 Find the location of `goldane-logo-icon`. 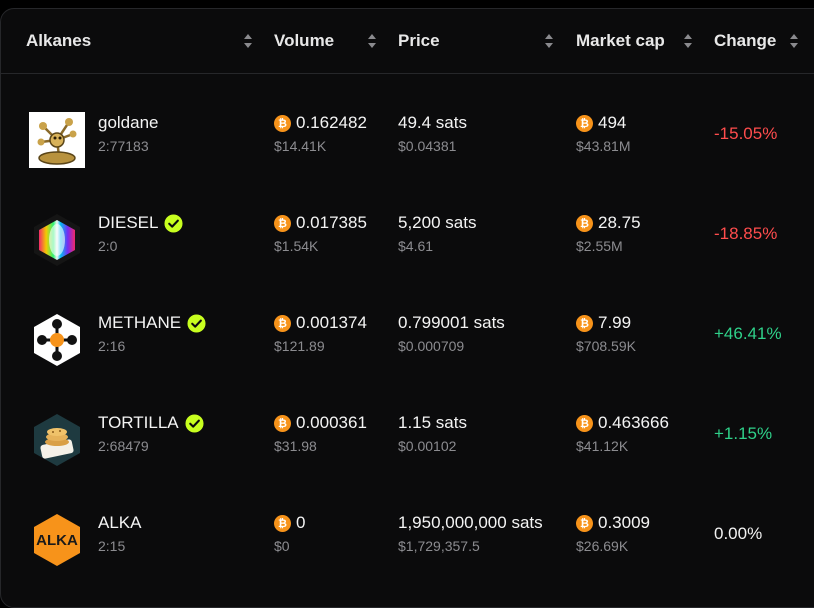

goldane-logo-icon is located at coordinates (57, 140).